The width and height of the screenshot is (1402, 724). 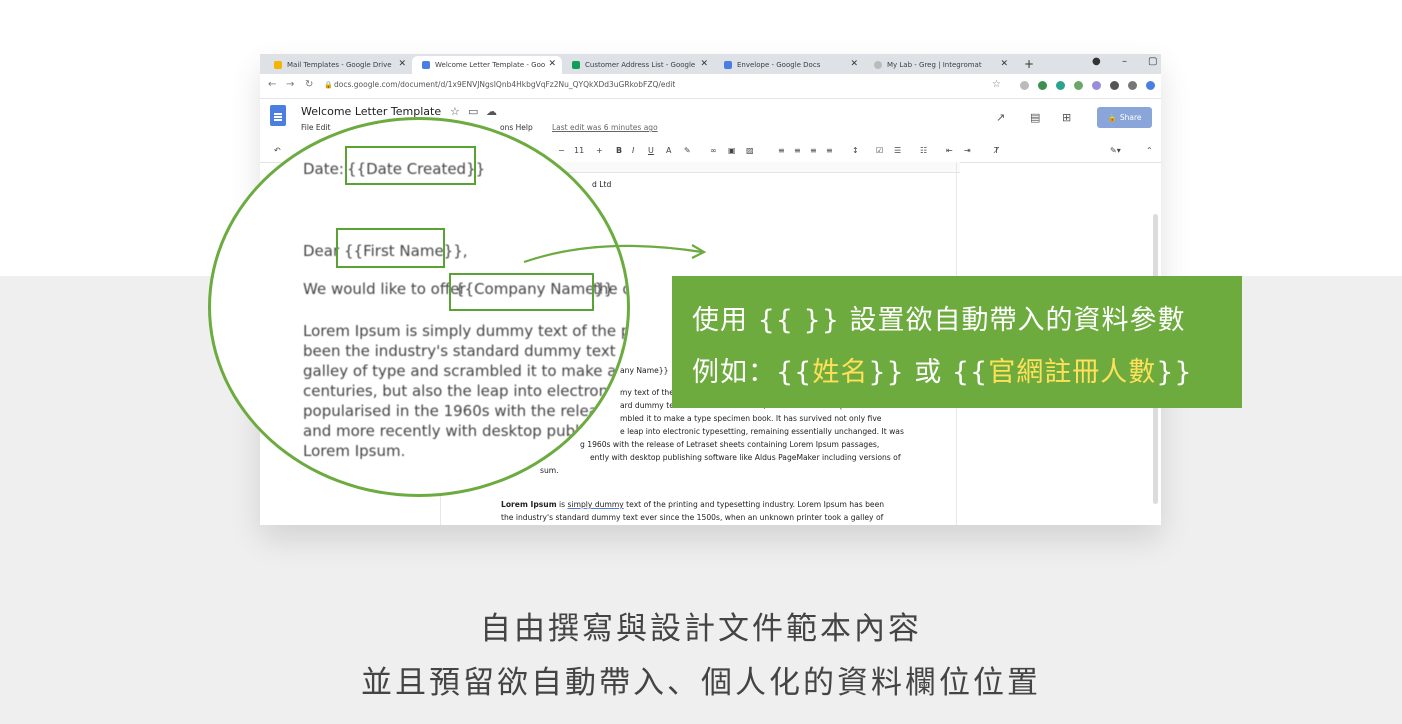 I want to click on link-icon: ∞, so click(x=713, y=150).